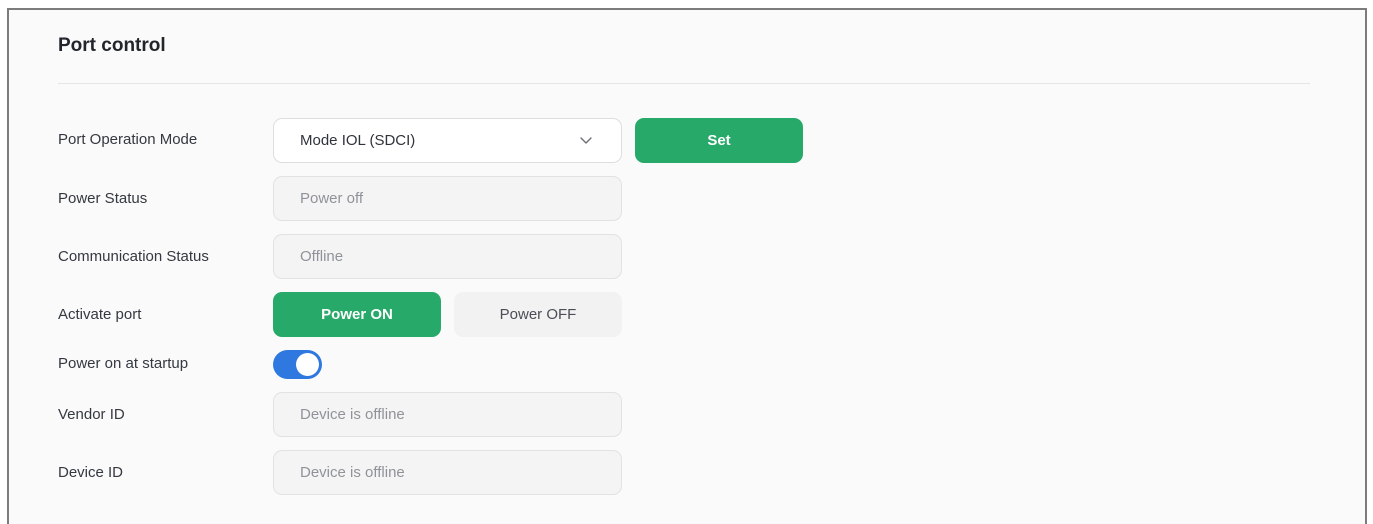 The width and height of the screenshot is (1373, 524). What do you see at coordinates (447, 140) in the screenshot?
I see `port-operation-mode-select: Mode IOL (SDCI)` at bounding box center [447, 140].